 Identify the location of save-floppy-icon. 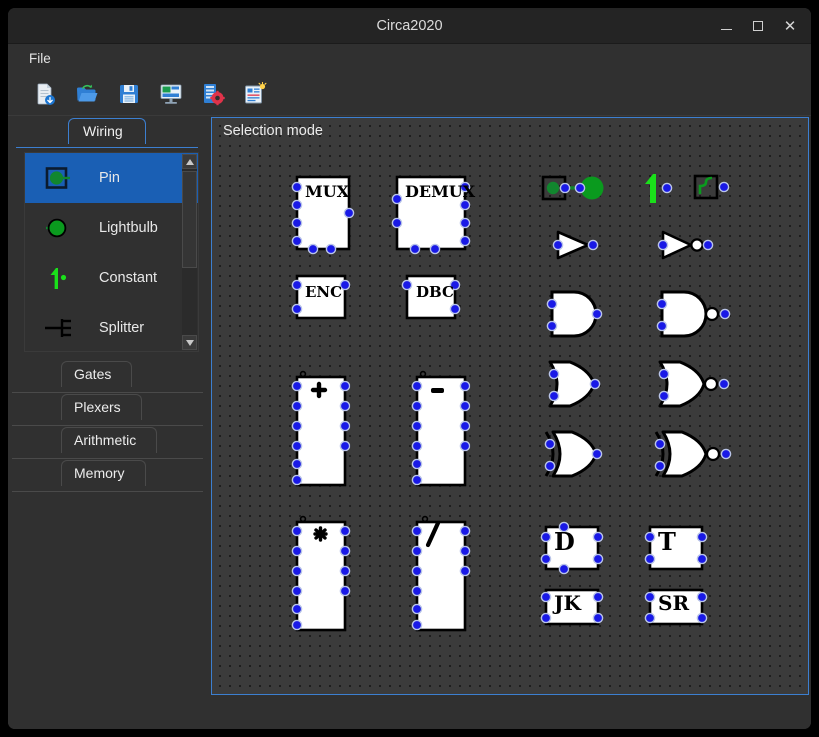
(129, 93).